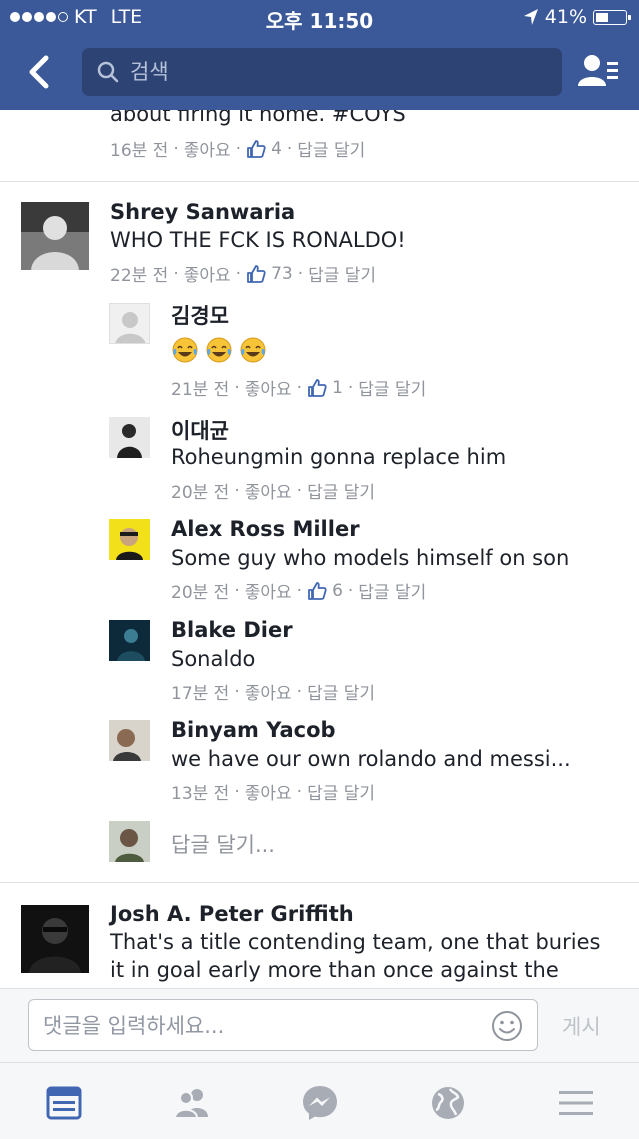 This screenshot has height=1139, width=639. I want to click on reply-meta: 20분 전 · 좋아요 · 답글 달기, so click(273, 491).